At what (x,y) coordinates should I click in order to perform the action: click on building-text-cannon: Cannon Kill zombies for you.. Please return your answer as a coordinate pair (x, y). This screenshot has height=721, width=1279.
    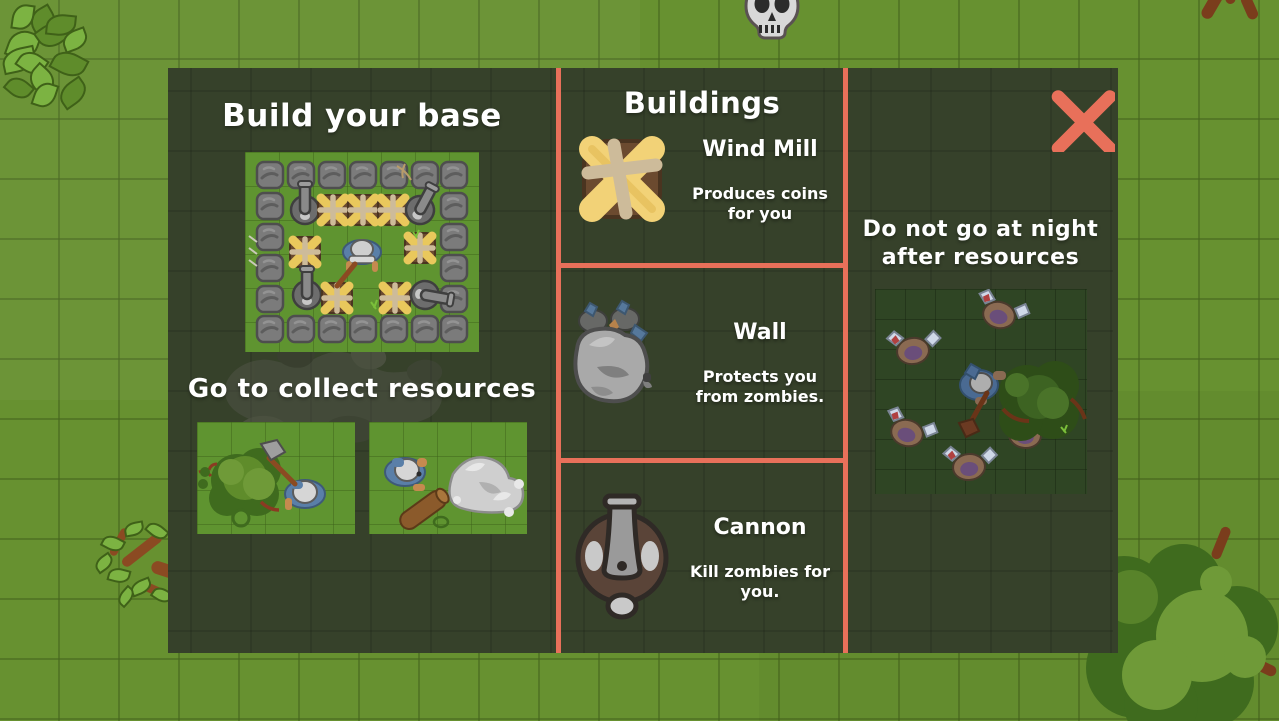
    Looking at the image, I should click on (763, 558).